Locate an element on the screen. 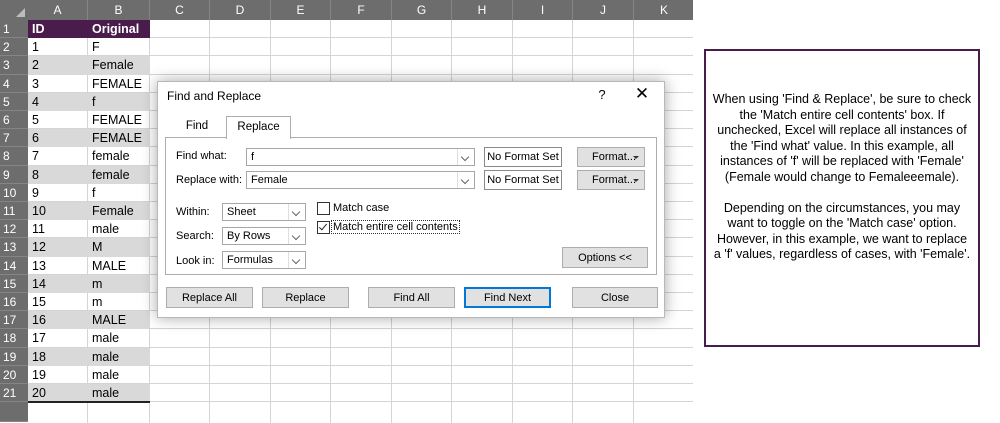 This screenshot has height=423, width=1000. row-header: 12 is located at coordinates (14, 229).